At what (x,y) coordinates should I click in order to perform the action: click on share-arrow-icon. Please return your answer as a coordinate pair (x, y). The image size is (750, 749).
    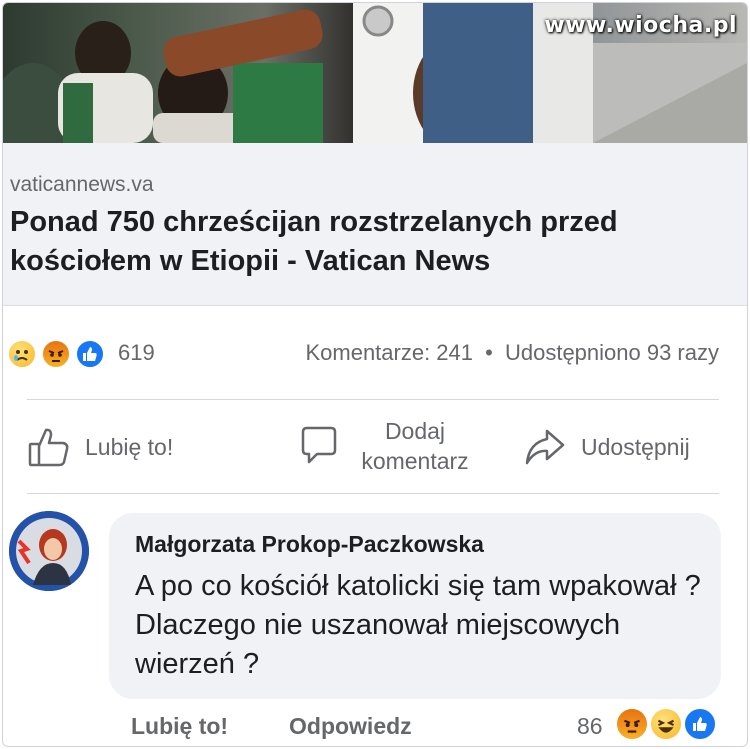
    Looking at the image, I should click on (545, 447).